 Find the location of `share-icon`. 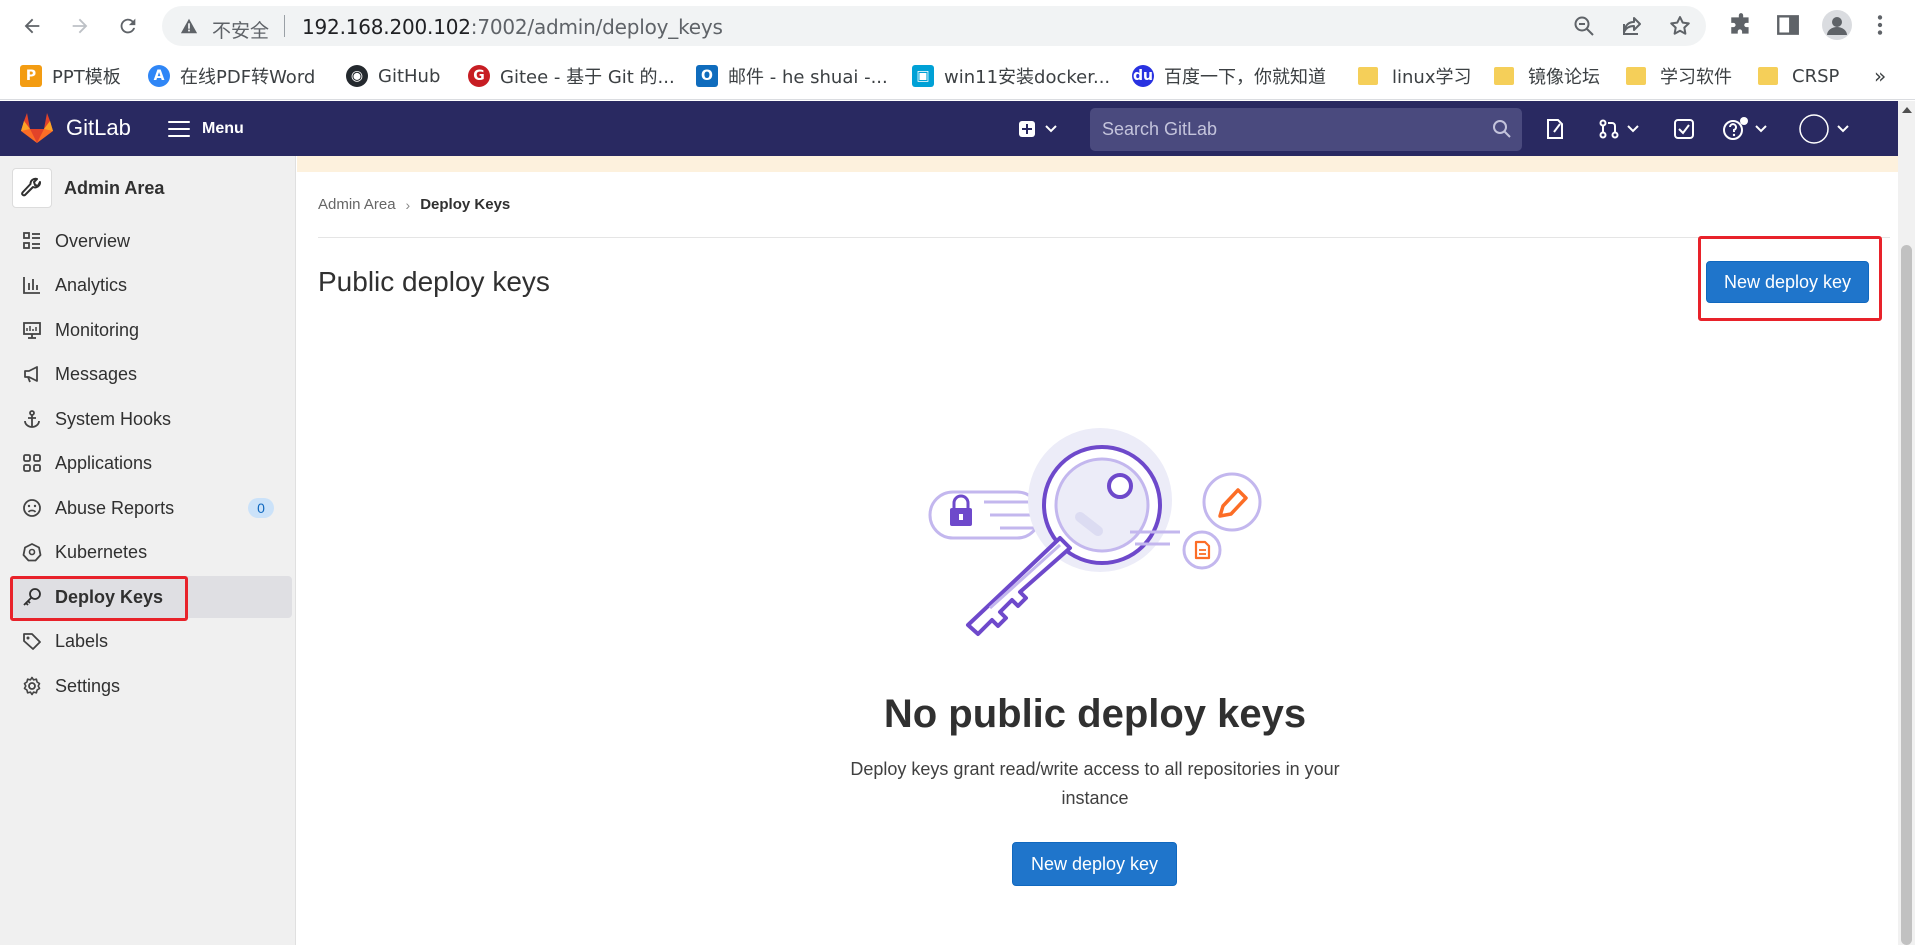

share-icon is located at coordinates (1632, 26).